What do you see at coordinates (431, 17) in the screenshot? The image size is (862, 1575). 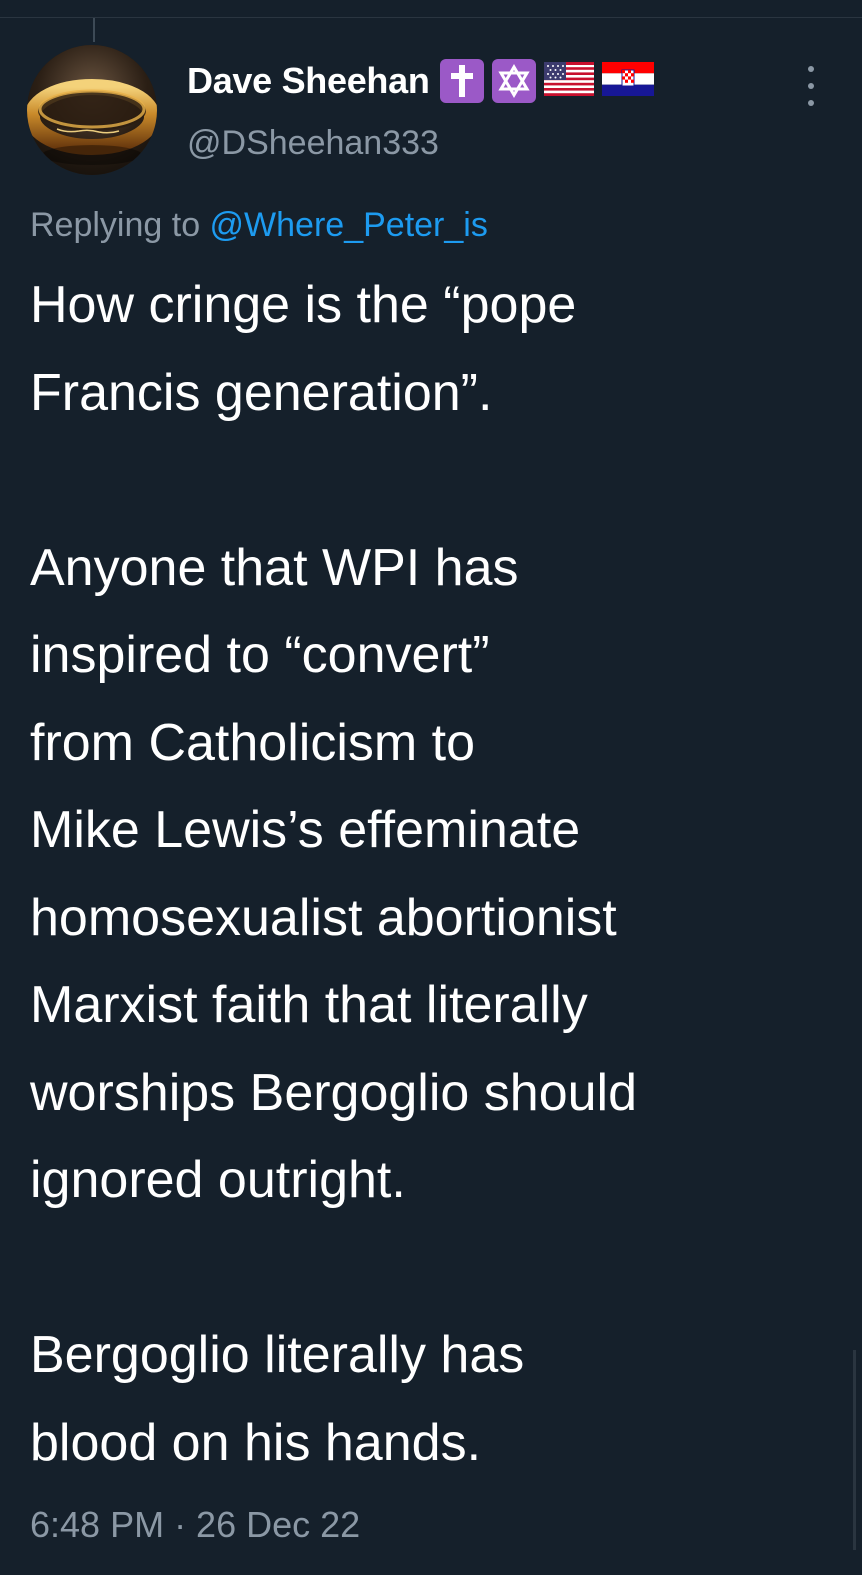 I see `top-divider` at bounding box center [431, 17].